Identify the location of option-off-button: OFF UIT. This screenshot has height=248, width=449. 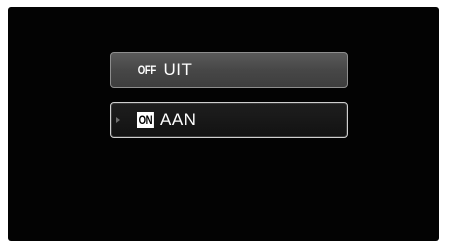
(229, 70).